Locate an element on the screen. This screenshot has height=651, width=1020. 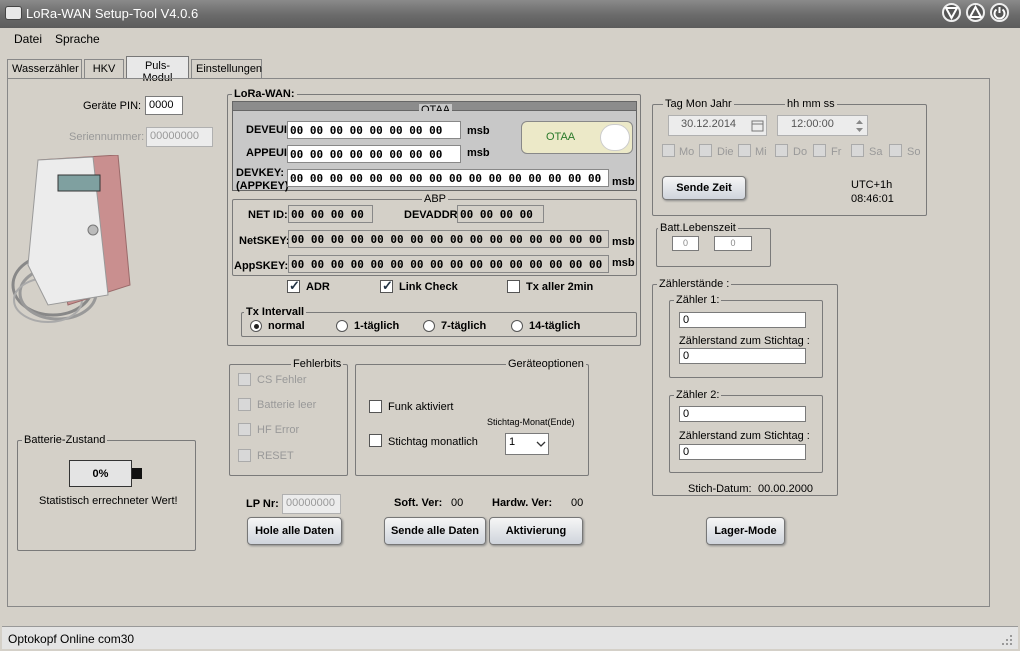
sende-alle-daten-button: Sende alle Daten is located at coordinates (435, 531).